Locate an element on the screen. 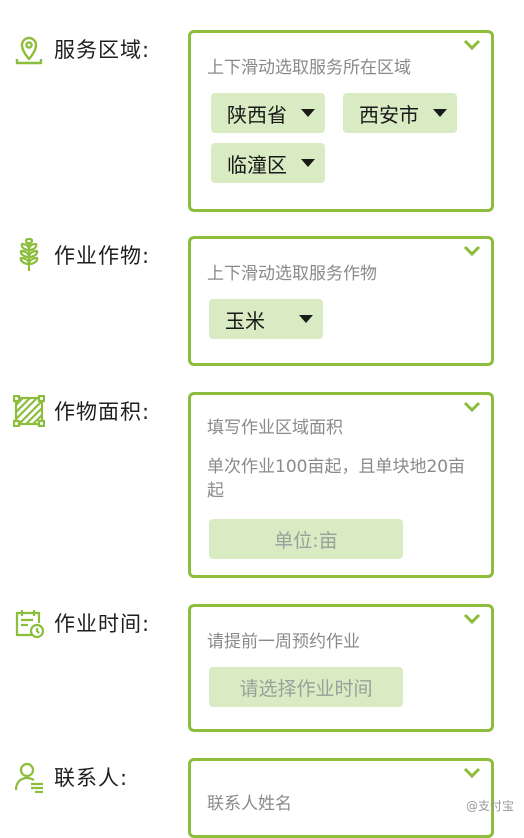 This screenshot has height=838, width=524. wheat-icon is located at coordinates (29, 255).